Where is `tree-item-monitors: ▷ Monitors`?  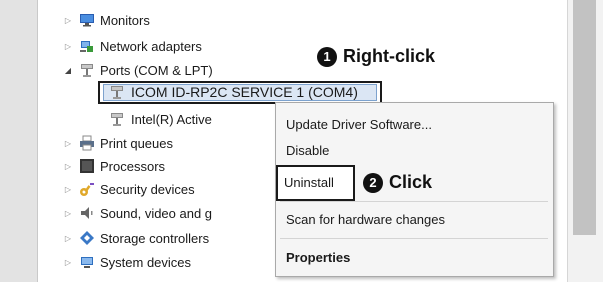
tree-item-monitors: ▷ Monitors is located at coordinates (106, 20).